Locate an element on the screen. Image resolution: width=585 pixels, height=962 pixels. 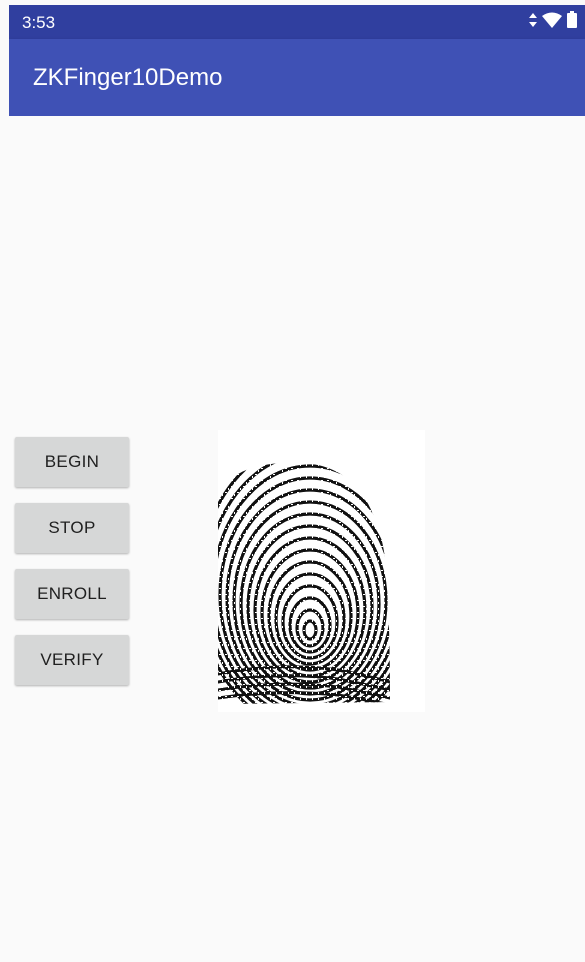
data-arrows-icon is located at coordinates (533, 22).